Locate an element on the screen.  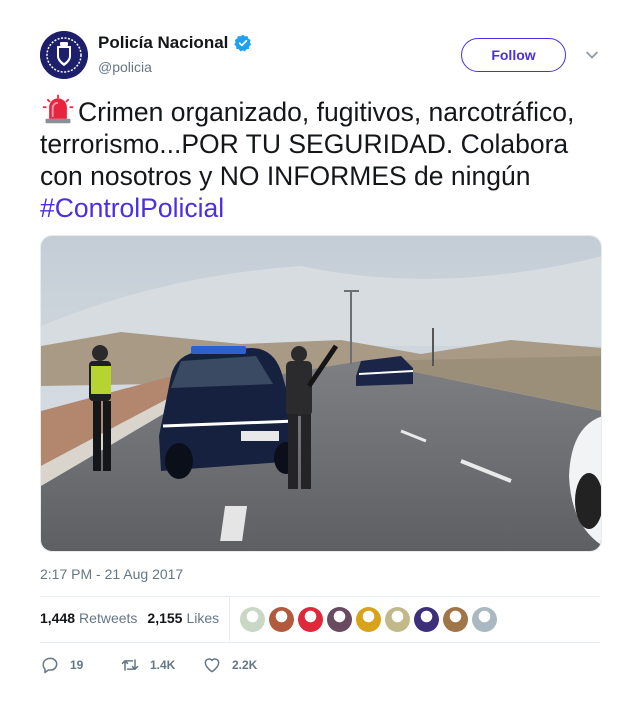
user-handle: @policia is located at coordinates (125, 67).